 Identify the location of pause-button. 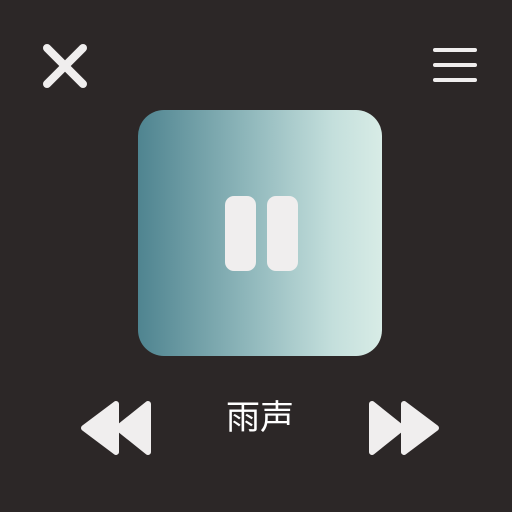
(262, 233).